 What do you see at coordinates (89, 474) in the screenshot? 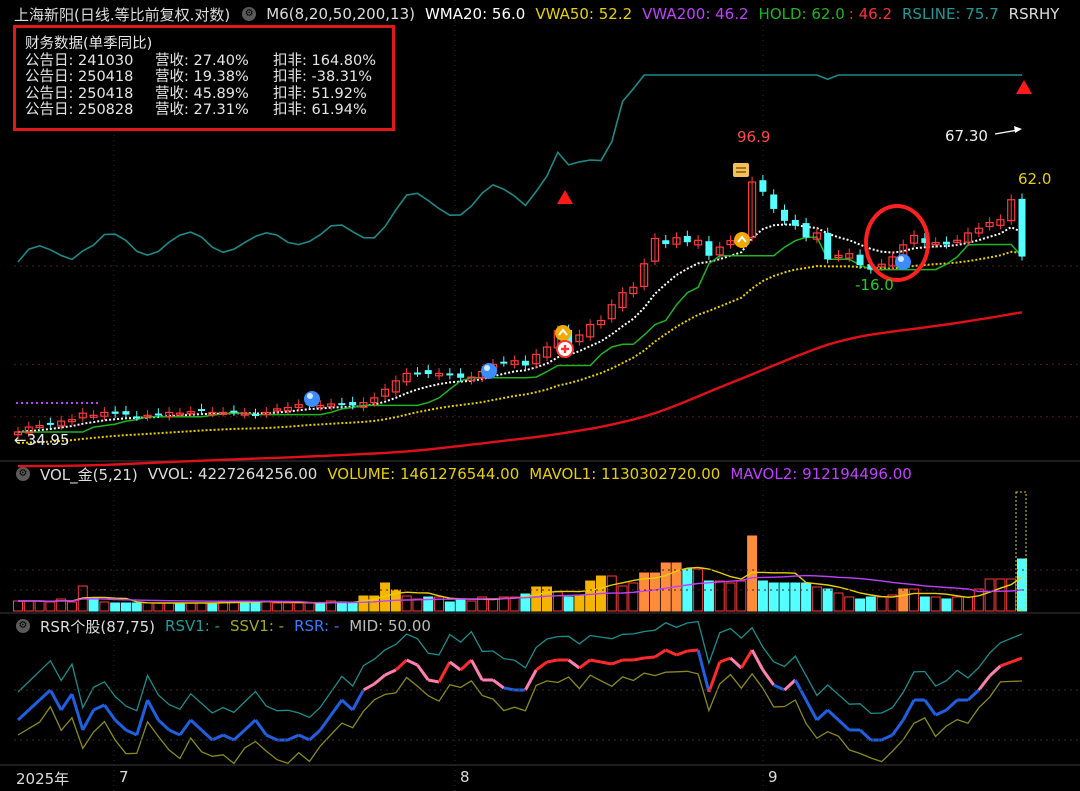
I see `volume-indicator-name: VOL_金(5,21)` at bounding box center [89, 474].